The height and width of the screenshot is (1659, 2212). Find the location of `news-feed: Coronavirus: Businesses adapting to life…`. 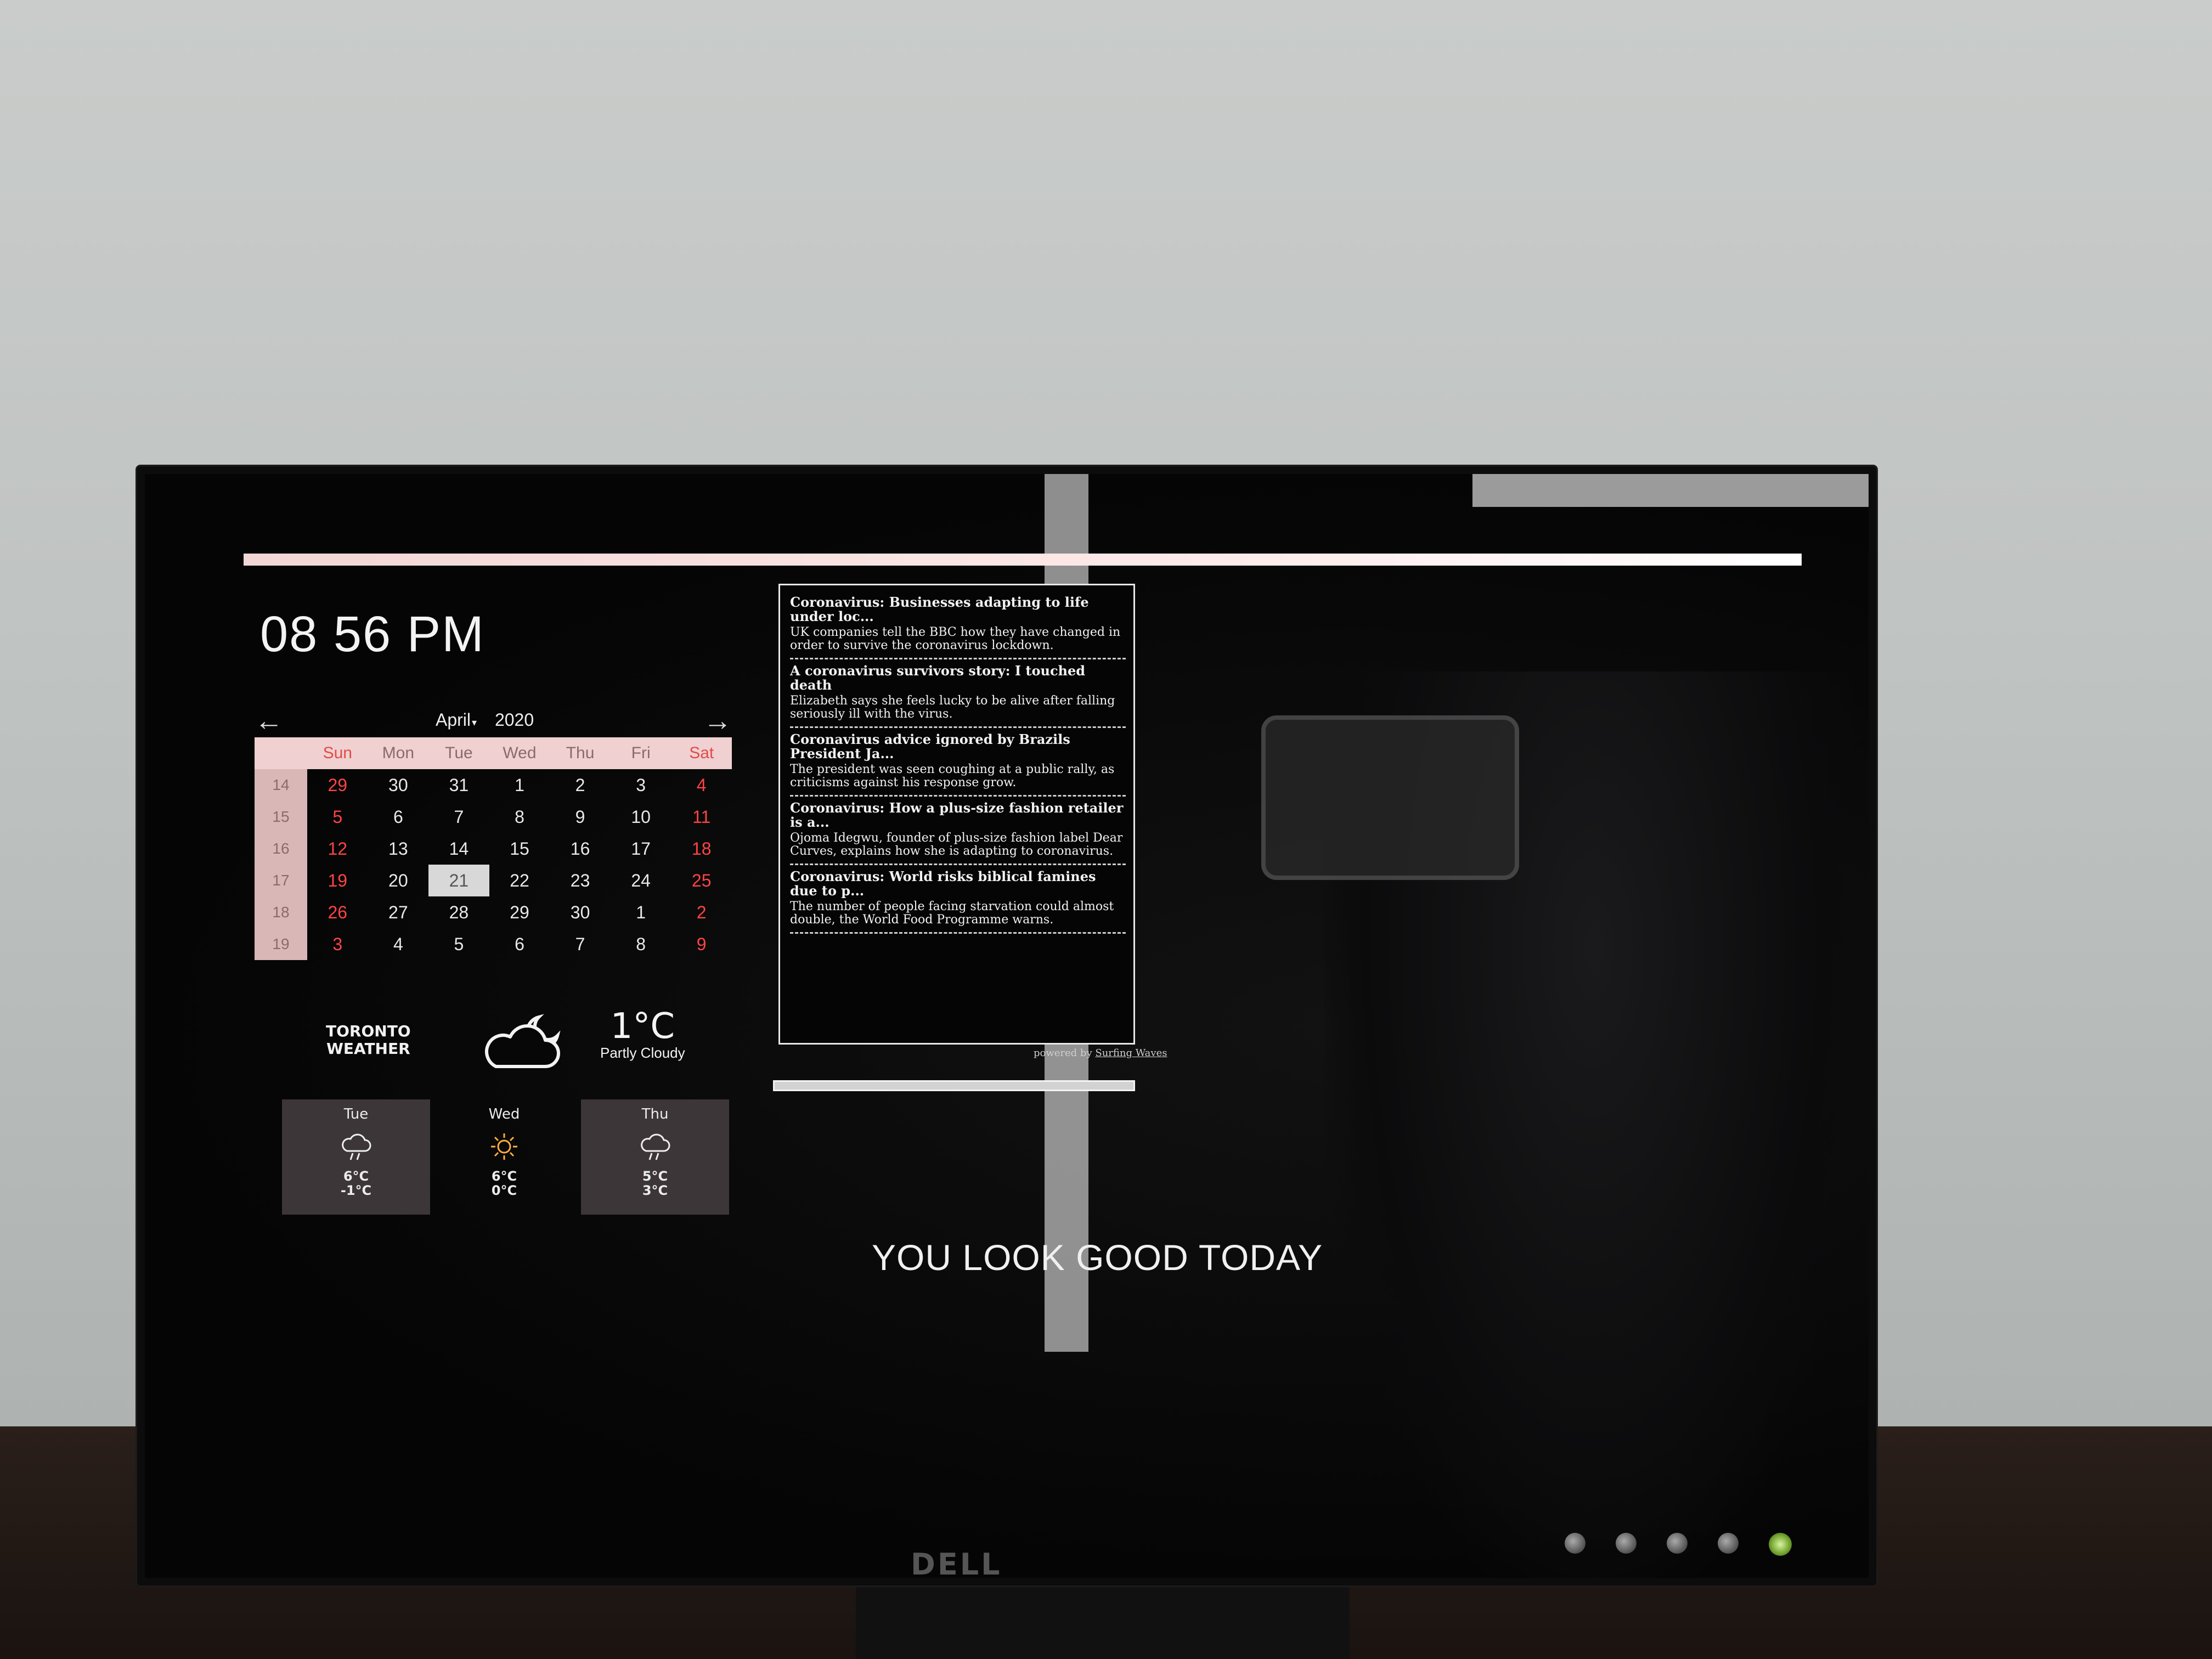

news-feed: Coronavirus: Businesses adapting to life… is located at coordinates (957, 814).